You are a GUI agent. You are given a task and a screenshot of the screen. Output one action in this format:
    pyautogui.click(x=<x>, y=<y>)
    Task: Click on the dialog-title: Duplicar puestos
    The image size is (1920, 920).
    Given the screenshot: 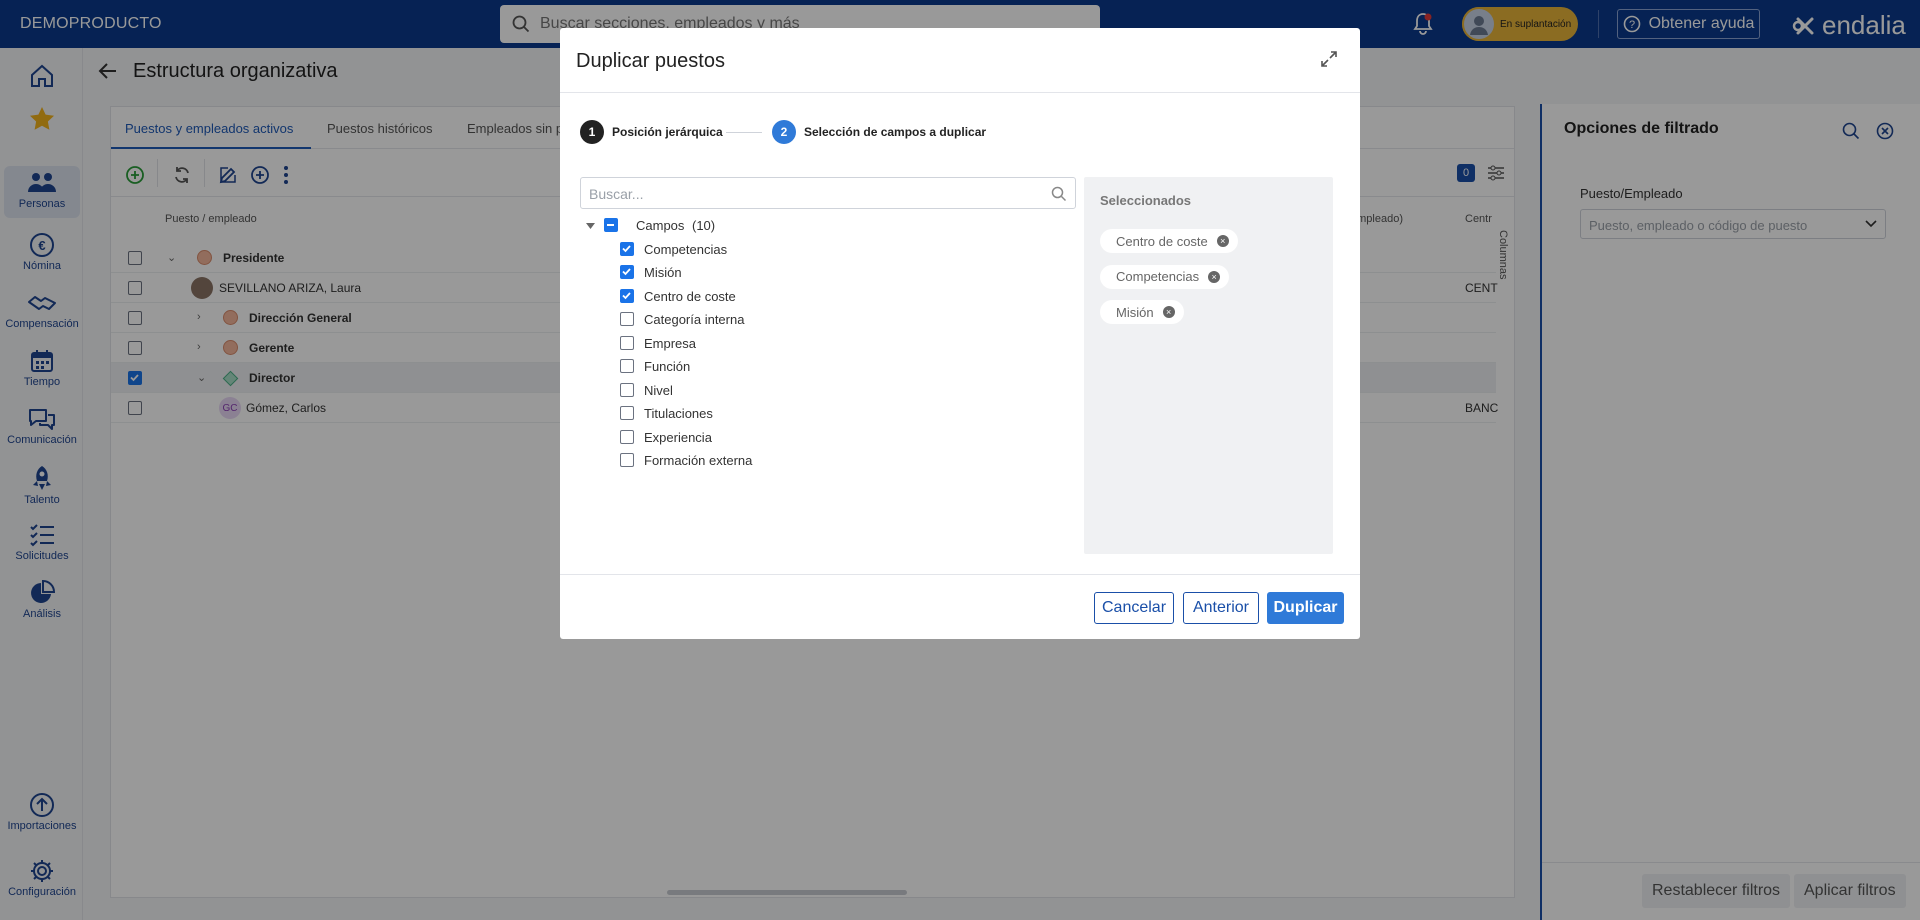 What is the action you would take?
    pyautogui.click(x=650, y=61)
    